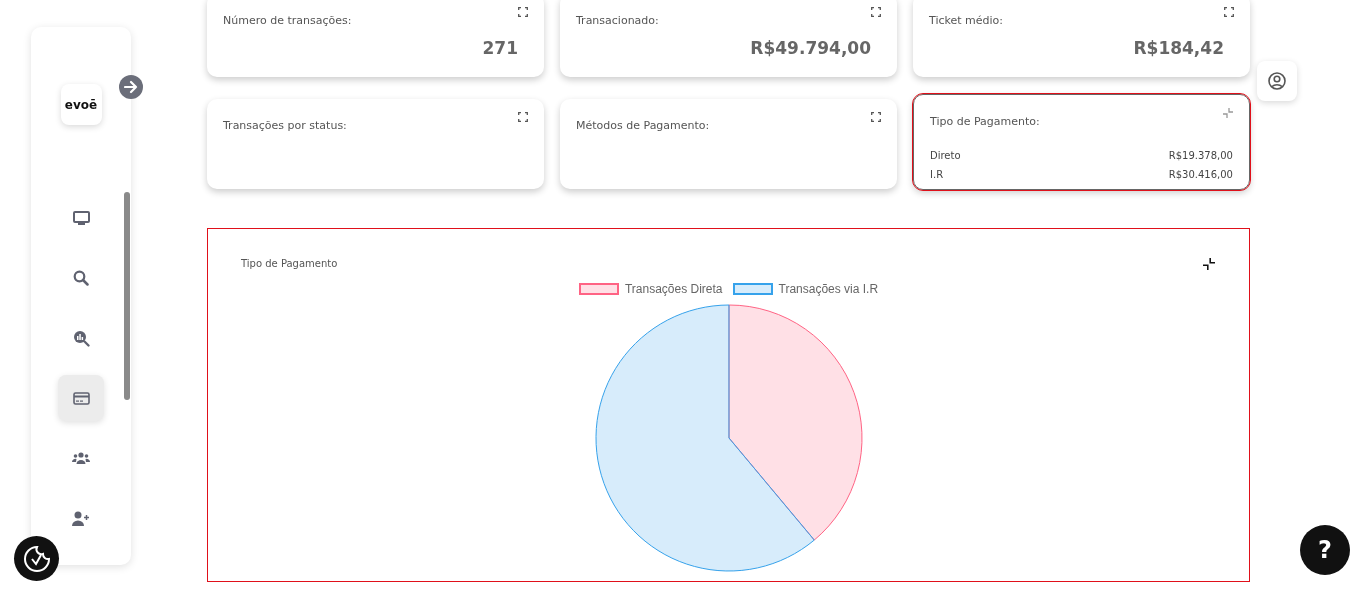 The height and width of the screenshot is (597, 1365). I want to click on row-value: R$30.416,00, so click(1200, 175).